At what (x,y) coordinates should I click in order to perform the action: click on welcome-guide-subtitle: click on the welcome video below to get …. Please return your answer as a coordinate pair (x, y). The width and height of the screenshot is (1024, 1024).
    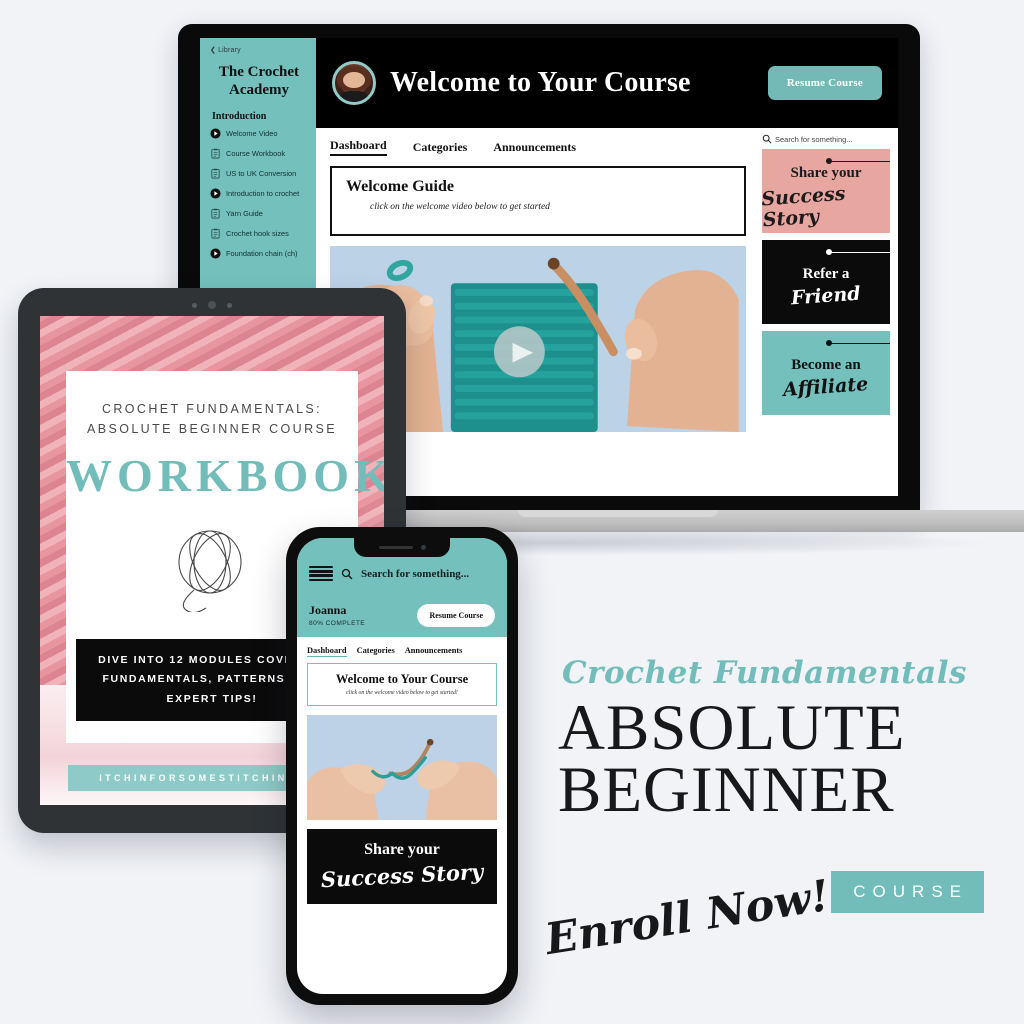
    Looking at the image, I should click on (460, 207).